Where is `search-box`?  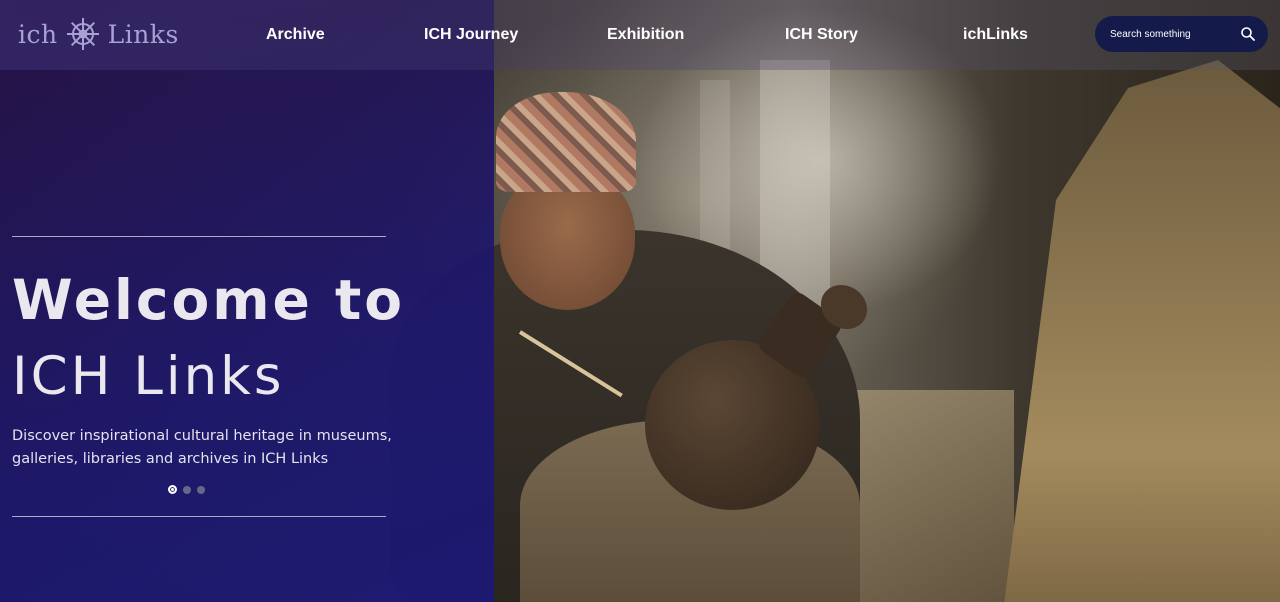 search-box is located at coordinates (1181, 34).